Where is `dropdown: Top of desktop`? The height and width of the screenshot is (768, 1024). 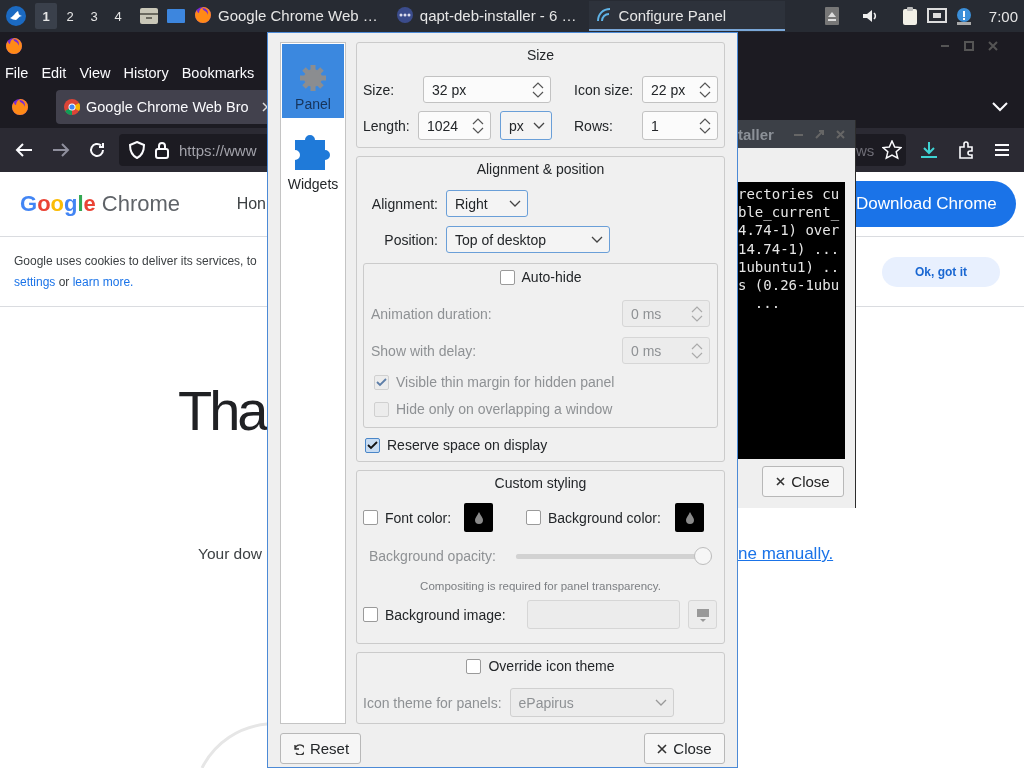 dropdown: Top of desktop is located at coordinates (528, 239).